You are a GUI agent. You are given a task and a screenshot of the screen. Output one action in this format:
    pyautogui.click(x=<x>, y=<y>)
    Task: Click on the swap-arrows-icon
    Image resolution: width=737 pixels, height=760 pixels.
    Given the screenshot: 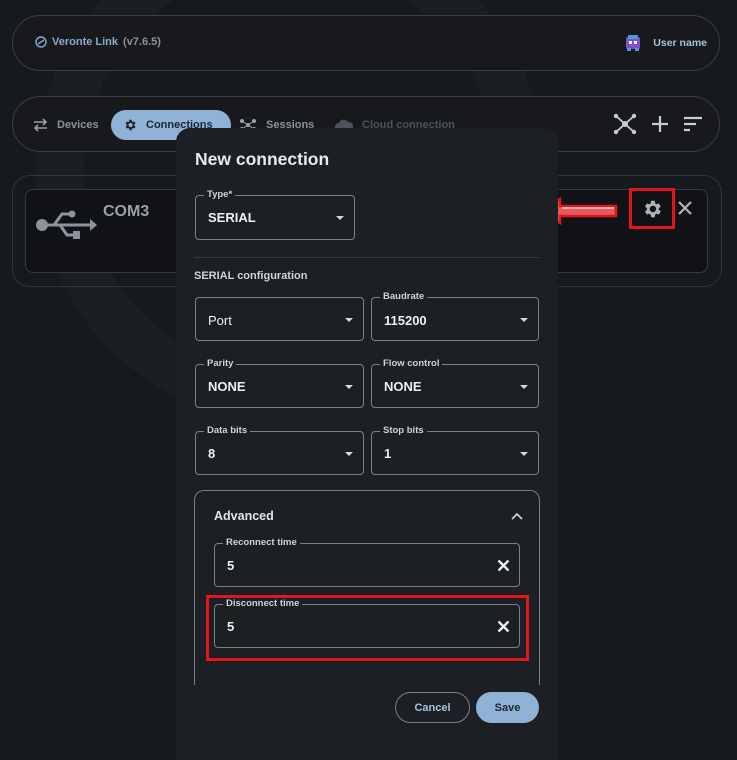 What is the action you would take?
    pyautogui.click(x=40, y=125)
    